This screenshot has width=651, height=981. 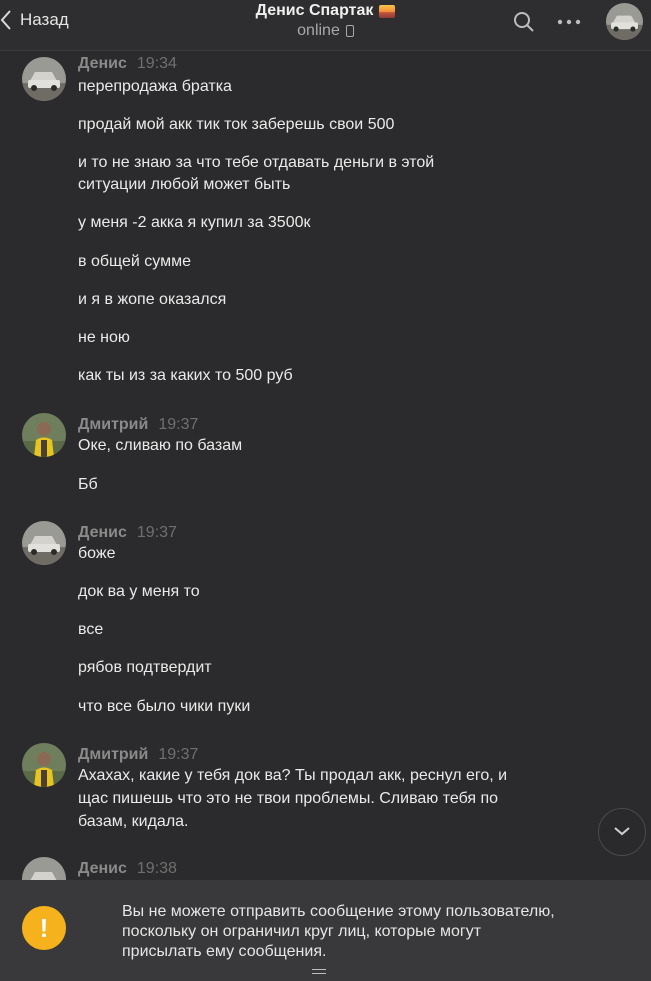 What do you see at coordinates (88, 484) in the screenshot?
I see `message-text: Бб` at bounding box center [88, 484].